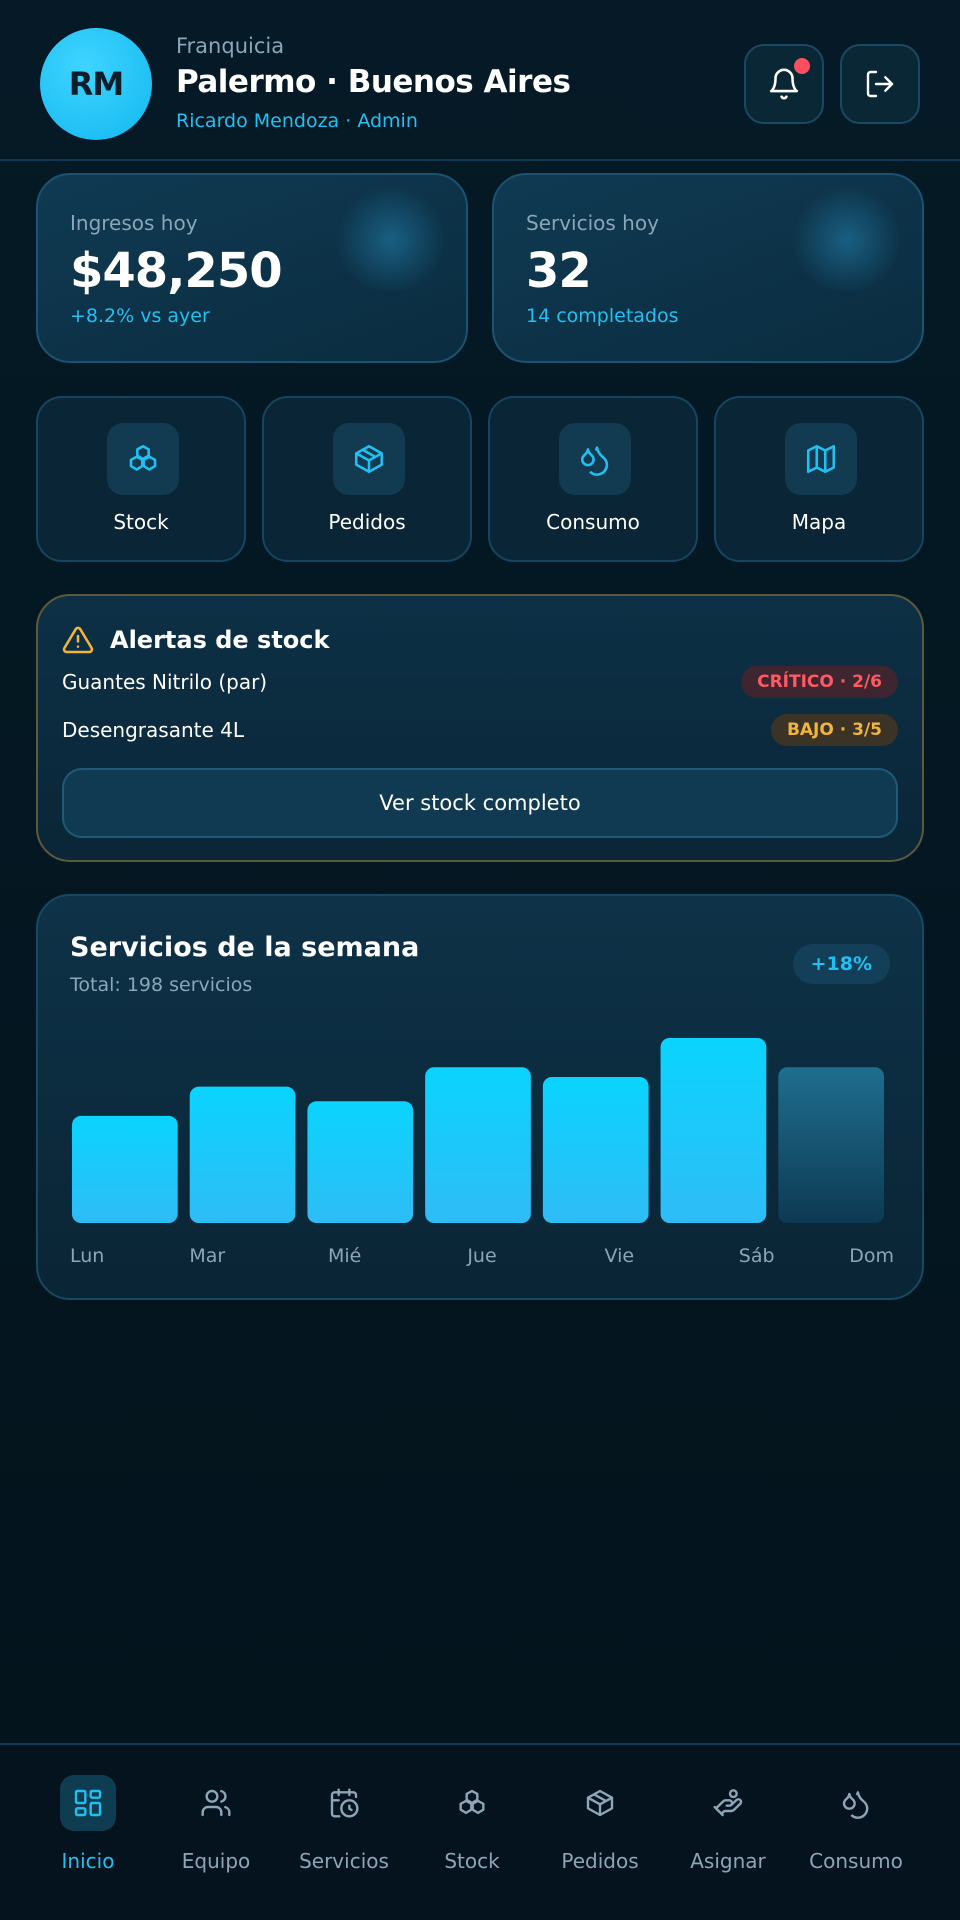  I want to click on notification-dot, so click(802, 66).